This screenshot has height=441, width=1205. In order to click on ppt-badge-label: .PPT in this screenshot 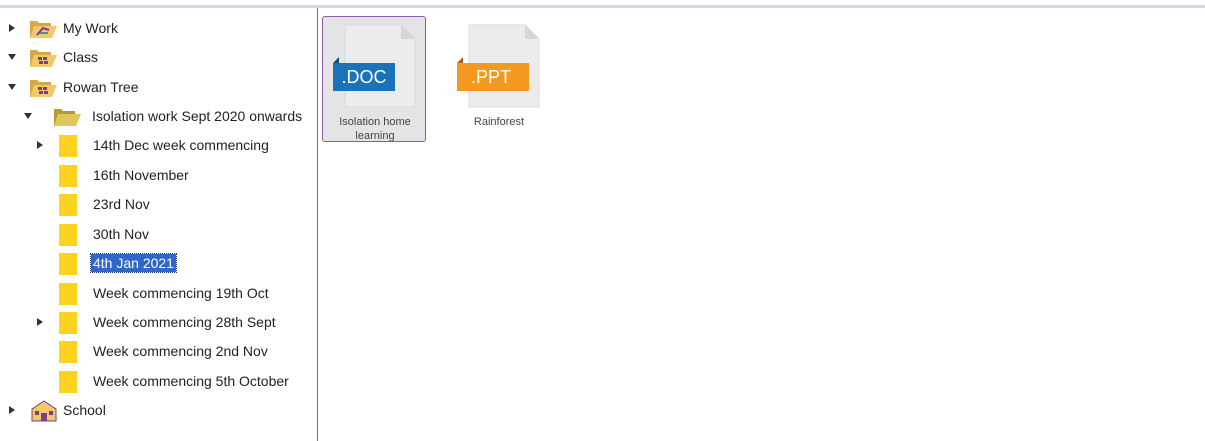, I will do `click(491, 77)`.